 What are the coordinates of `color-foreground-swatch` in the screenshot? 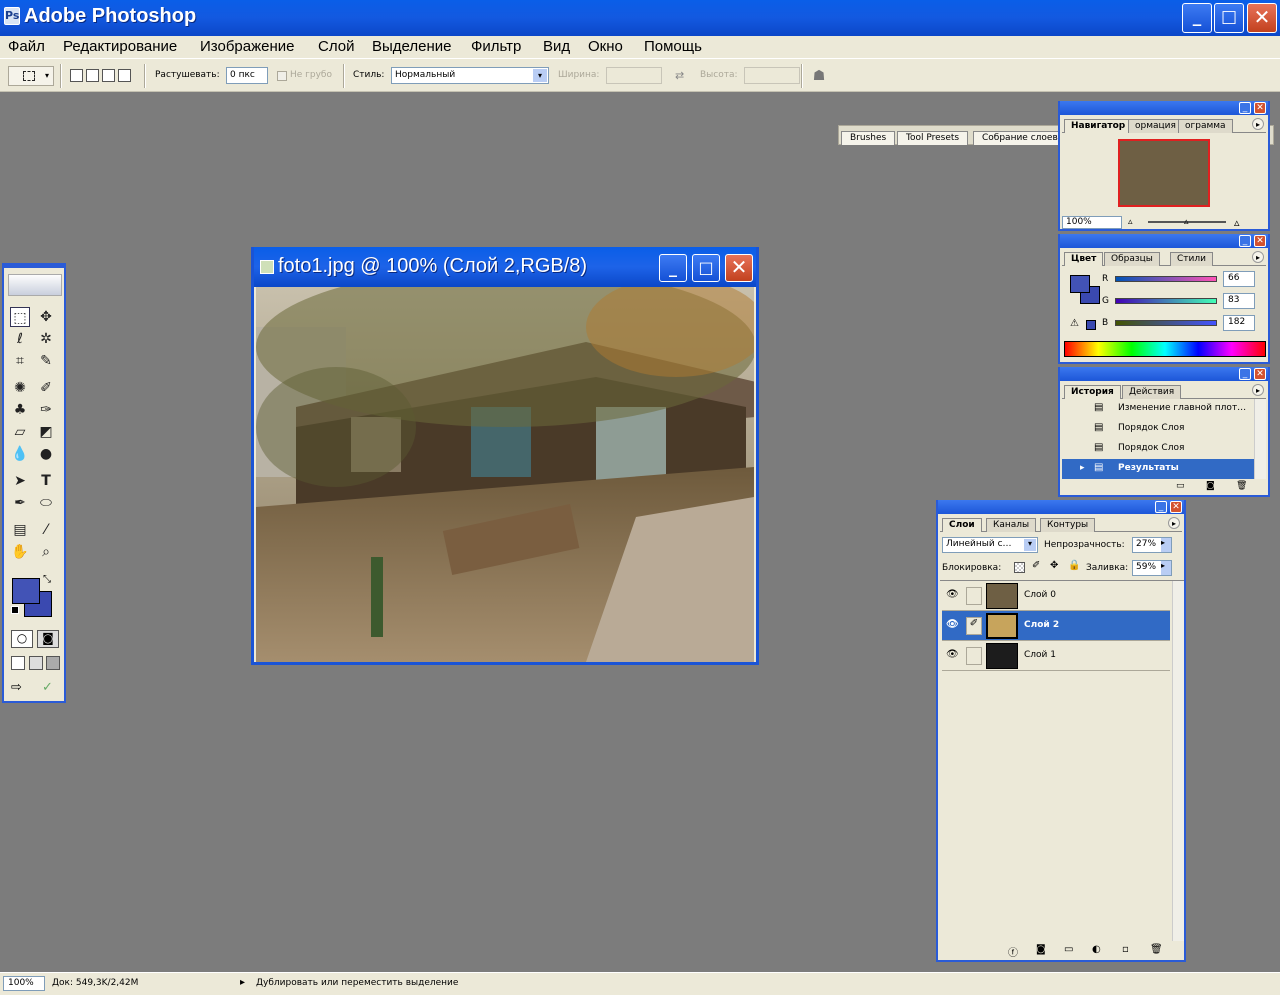 It's located at (1080, 284).